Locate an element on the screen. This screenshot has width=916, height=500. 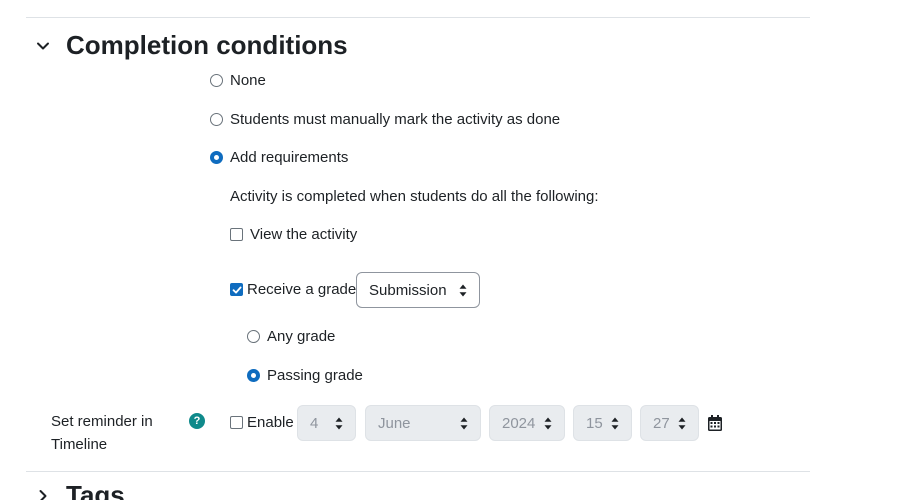
radio-any-grade is located at coordinates (253, 336).